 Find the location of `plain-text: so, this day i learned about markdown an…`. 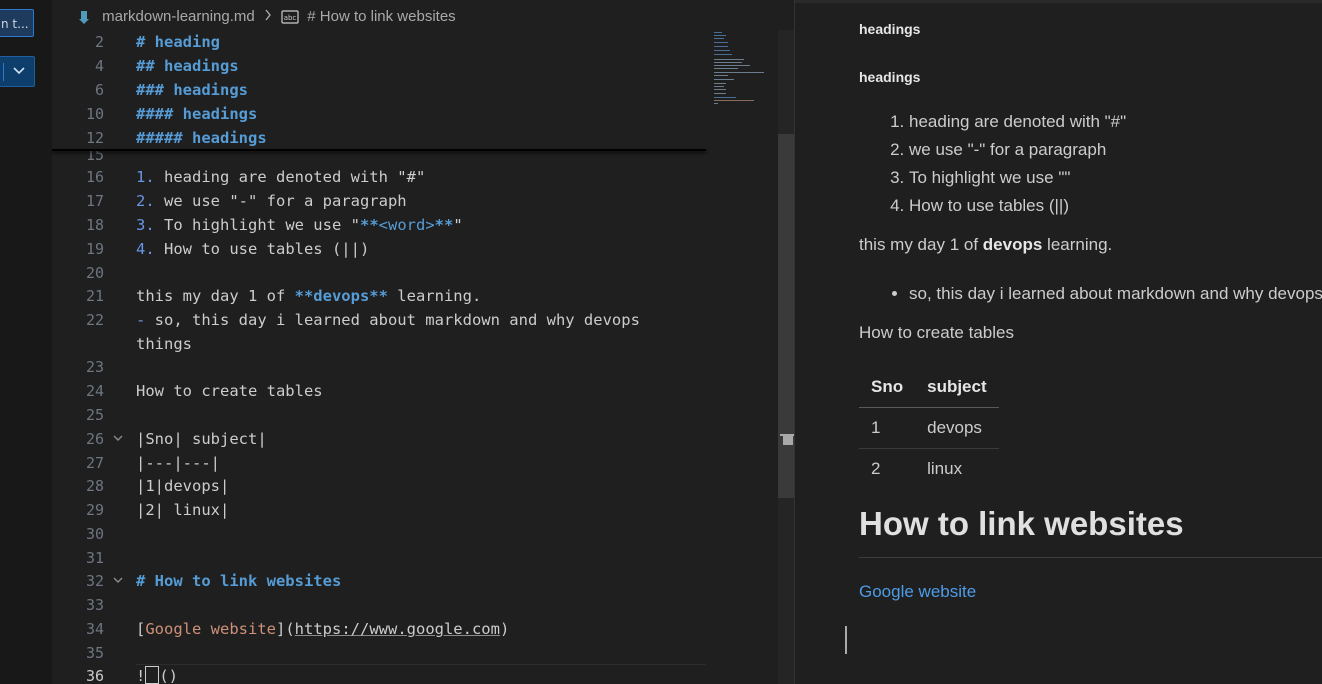

plain-text: so, this day i learned about markdown an… is located at coordinates (397, 320).